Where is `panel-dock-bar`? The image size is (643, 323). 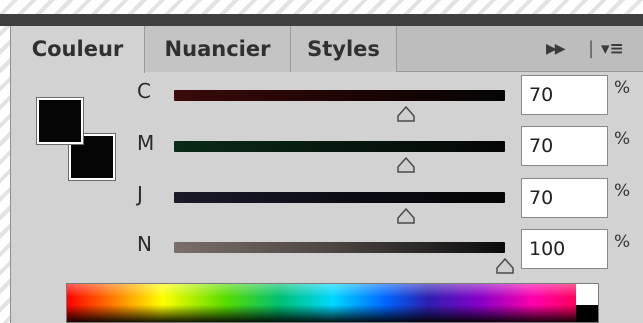 panel-dock-bar is located at coordinates (321, 20).